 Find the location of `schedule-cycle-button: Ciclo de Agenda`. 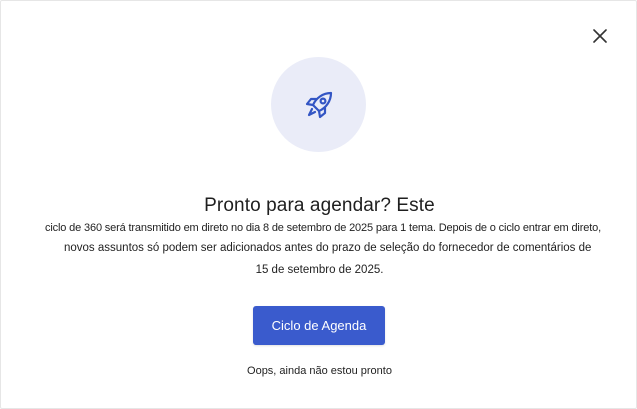

schedule-cycle-button: Ciclo de Agenda is located at coordinates (319, 325).